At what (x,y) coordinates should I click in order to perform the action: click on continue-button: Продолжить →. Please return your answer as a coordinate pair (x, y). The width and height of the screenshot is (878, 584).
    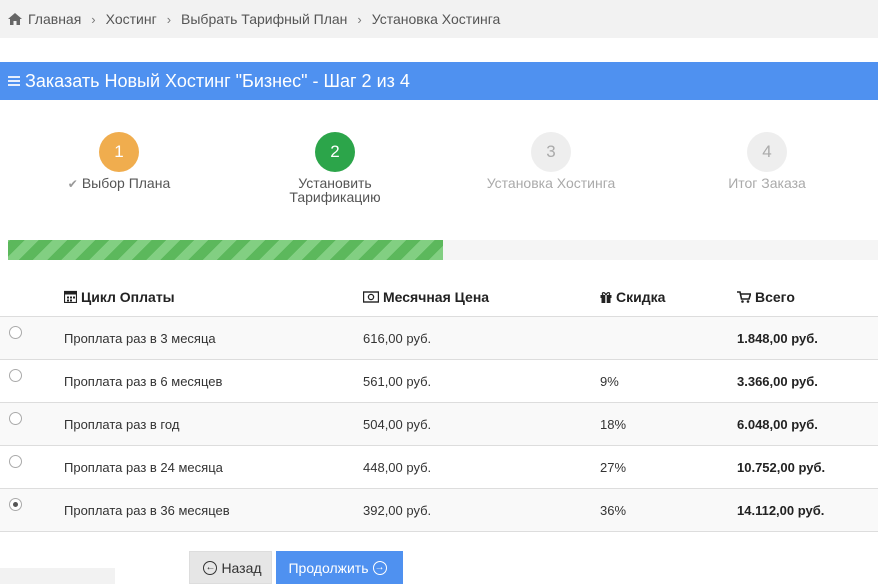
    Looking at the image, I should click on (339, 567).